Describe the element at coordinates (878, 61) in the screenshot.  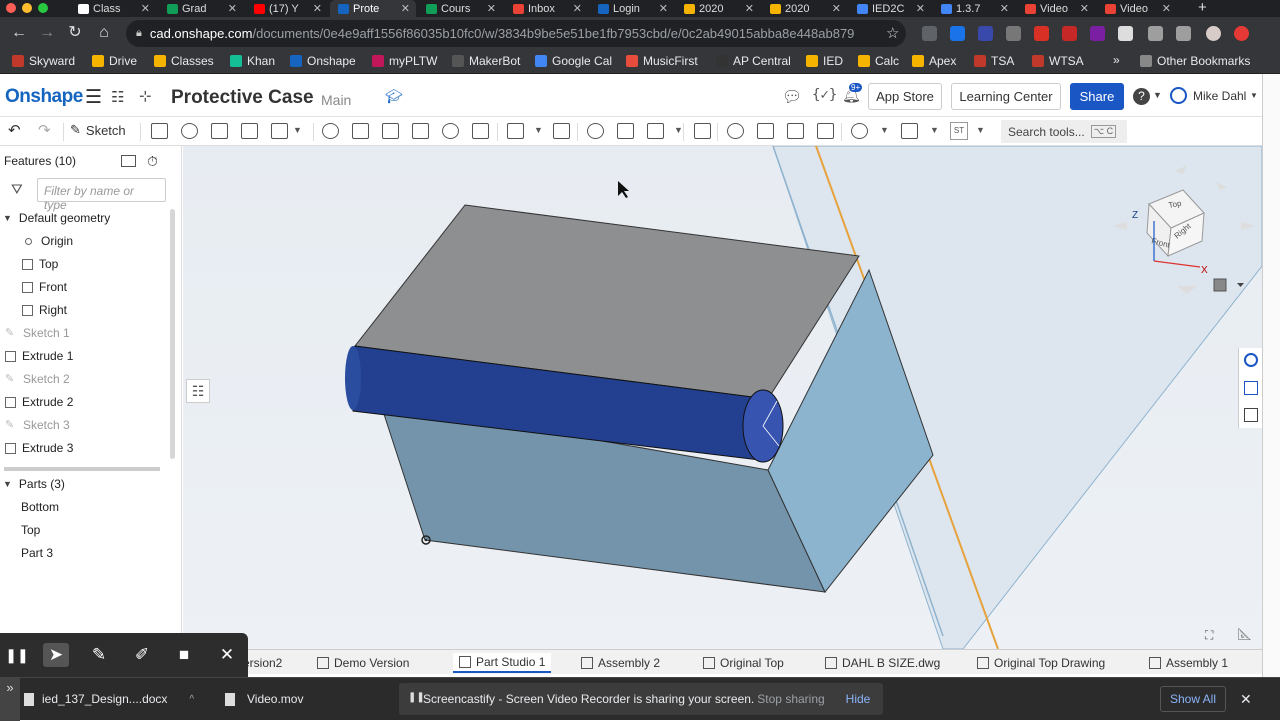
I see `bookmark-item: Calc` at that location.